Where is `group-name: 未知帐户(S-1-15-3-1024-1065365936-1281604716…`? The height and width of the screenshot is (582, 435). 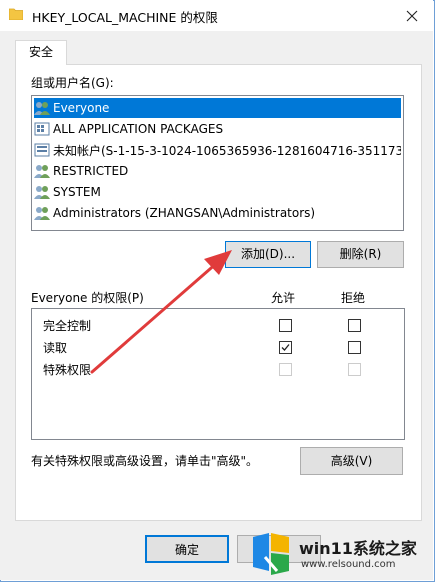
group-name: 未知帐户(S-1-15-3-1024-1065365936-1281604716… is located at coordinates (227, 150).